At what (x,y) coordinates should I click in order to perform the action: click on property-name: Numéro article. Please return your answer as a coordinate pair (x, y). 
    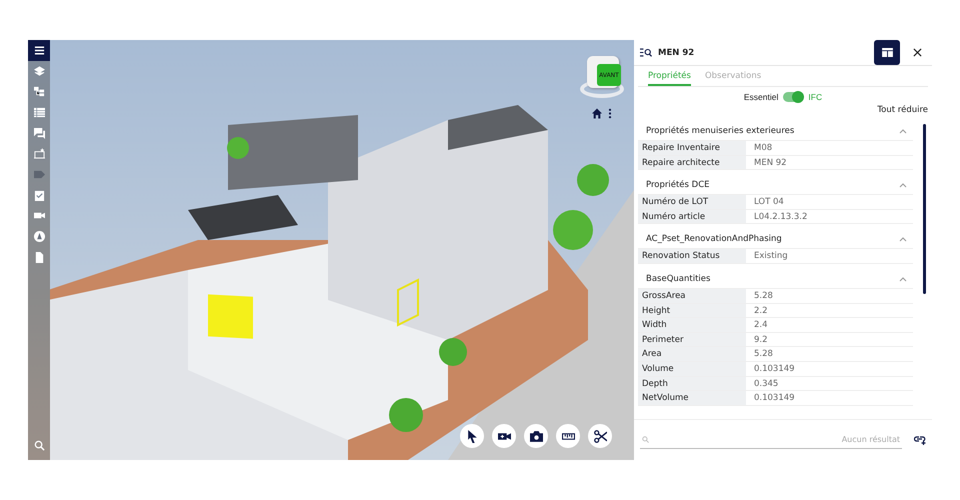
    Looking at the image, I should click on (692, 217).